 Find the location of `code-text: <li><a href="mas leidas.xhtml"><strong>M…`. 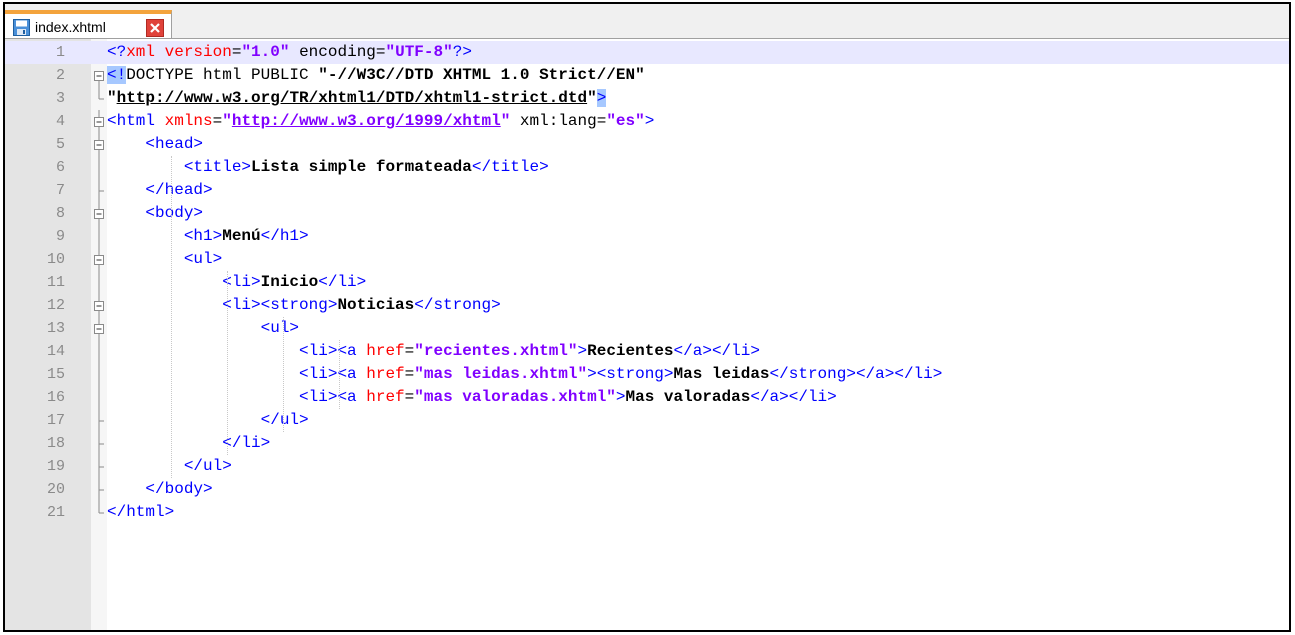

code-text: <li><a href="mas leidas.xhtml"><strong>M… is located at coordinates (524, 374).